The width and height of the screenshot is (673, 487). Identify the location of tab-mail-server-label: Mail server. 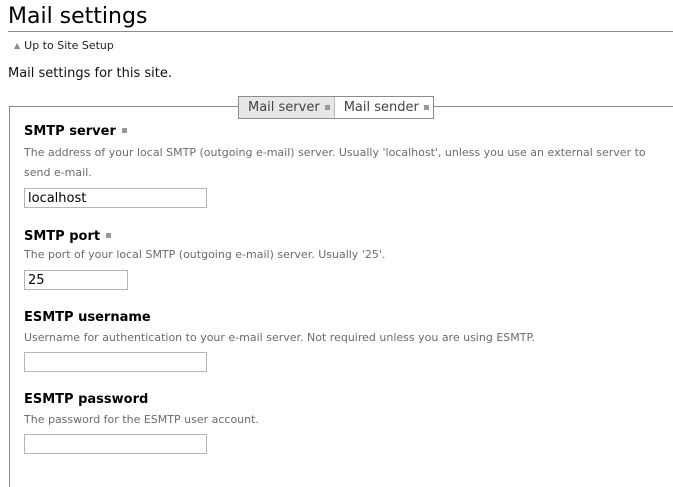
(284, 107).